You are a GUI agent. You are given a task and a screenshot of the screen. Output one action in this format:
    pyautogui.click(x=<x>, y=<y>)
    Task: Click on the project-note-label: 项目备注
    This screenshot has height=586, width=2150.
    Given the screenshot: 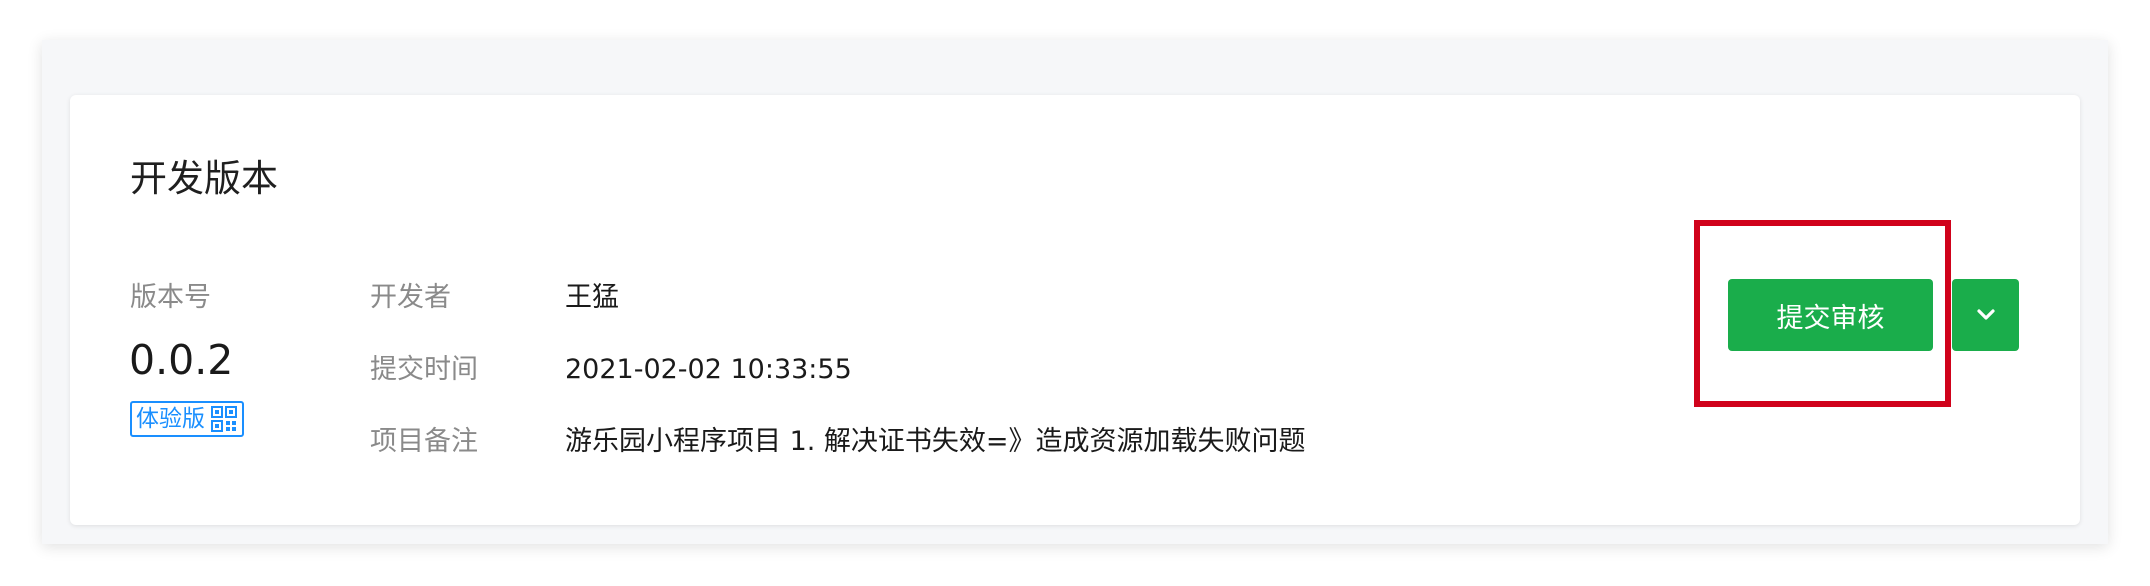 What is the action you would take?
    pyautogui.click(x=424, y=441)
    